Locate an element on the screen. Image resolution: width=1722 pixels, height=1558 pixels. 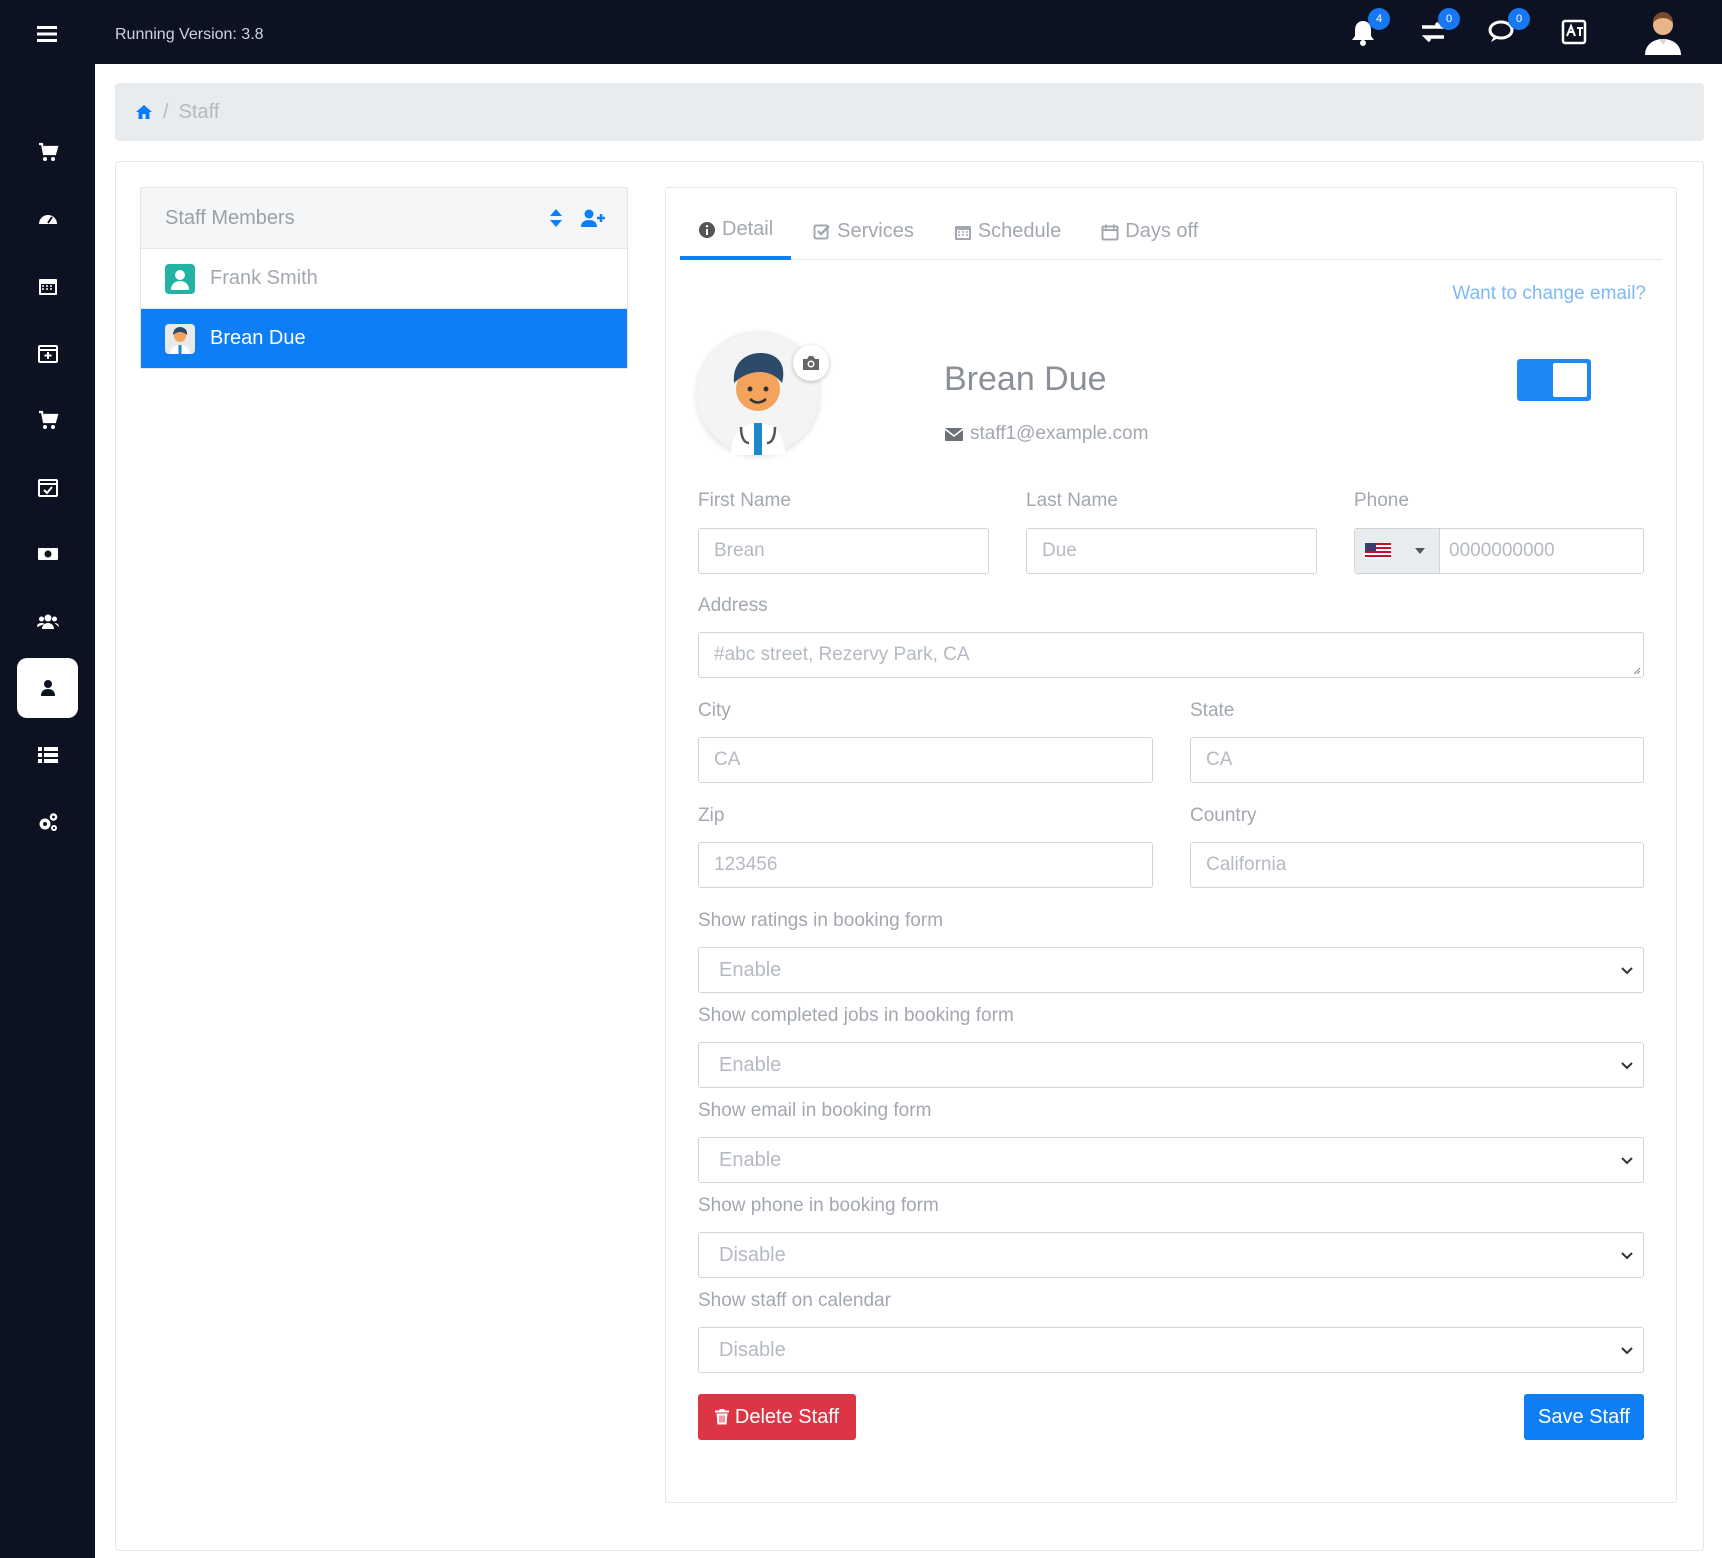
users-group-icon is located at coordinates (47, 621).